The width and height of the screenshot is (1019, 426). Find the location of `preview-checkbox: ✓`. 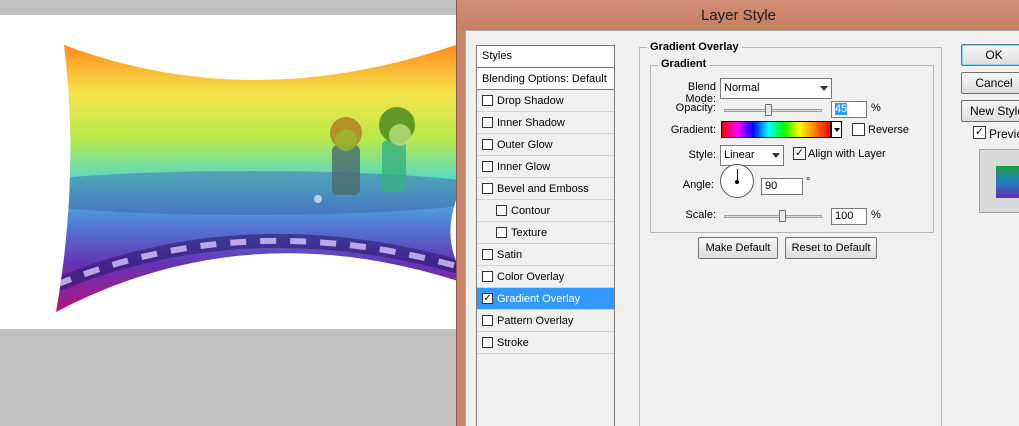

preview-checkbox: ✓ is located at coordinates (979, 132).